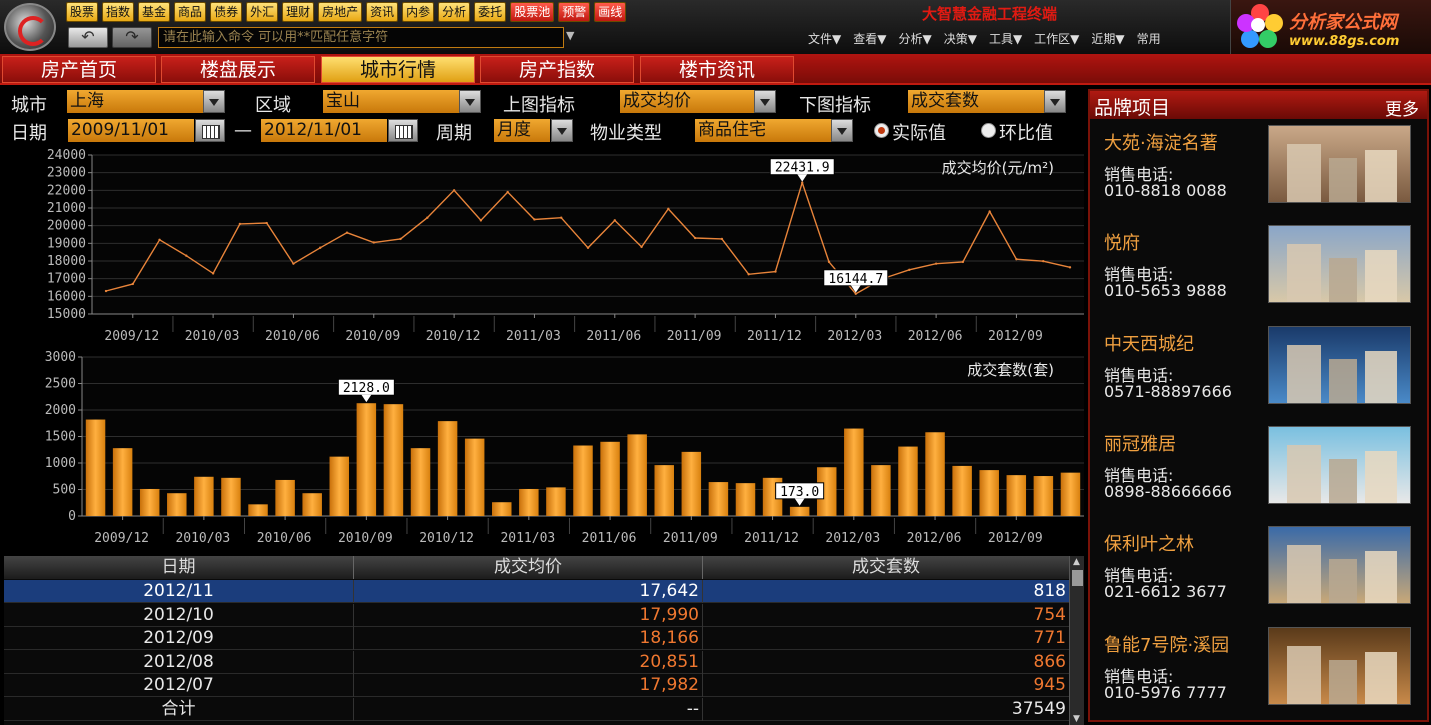  I want to click on city-select: 上海, so click(135, 101).